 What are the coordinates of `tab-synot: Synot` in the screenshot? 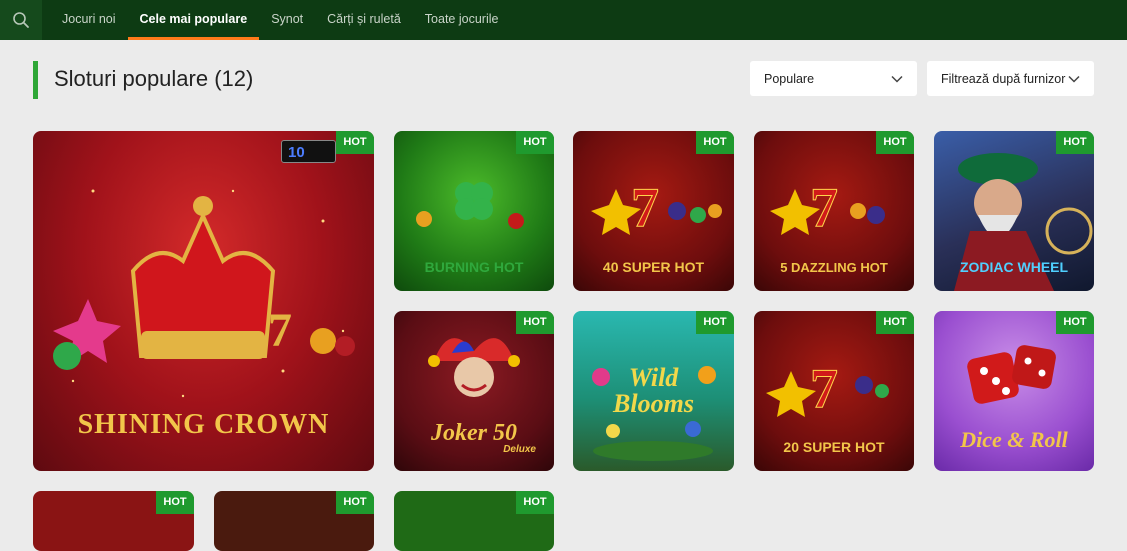 It's located at (287, 20).